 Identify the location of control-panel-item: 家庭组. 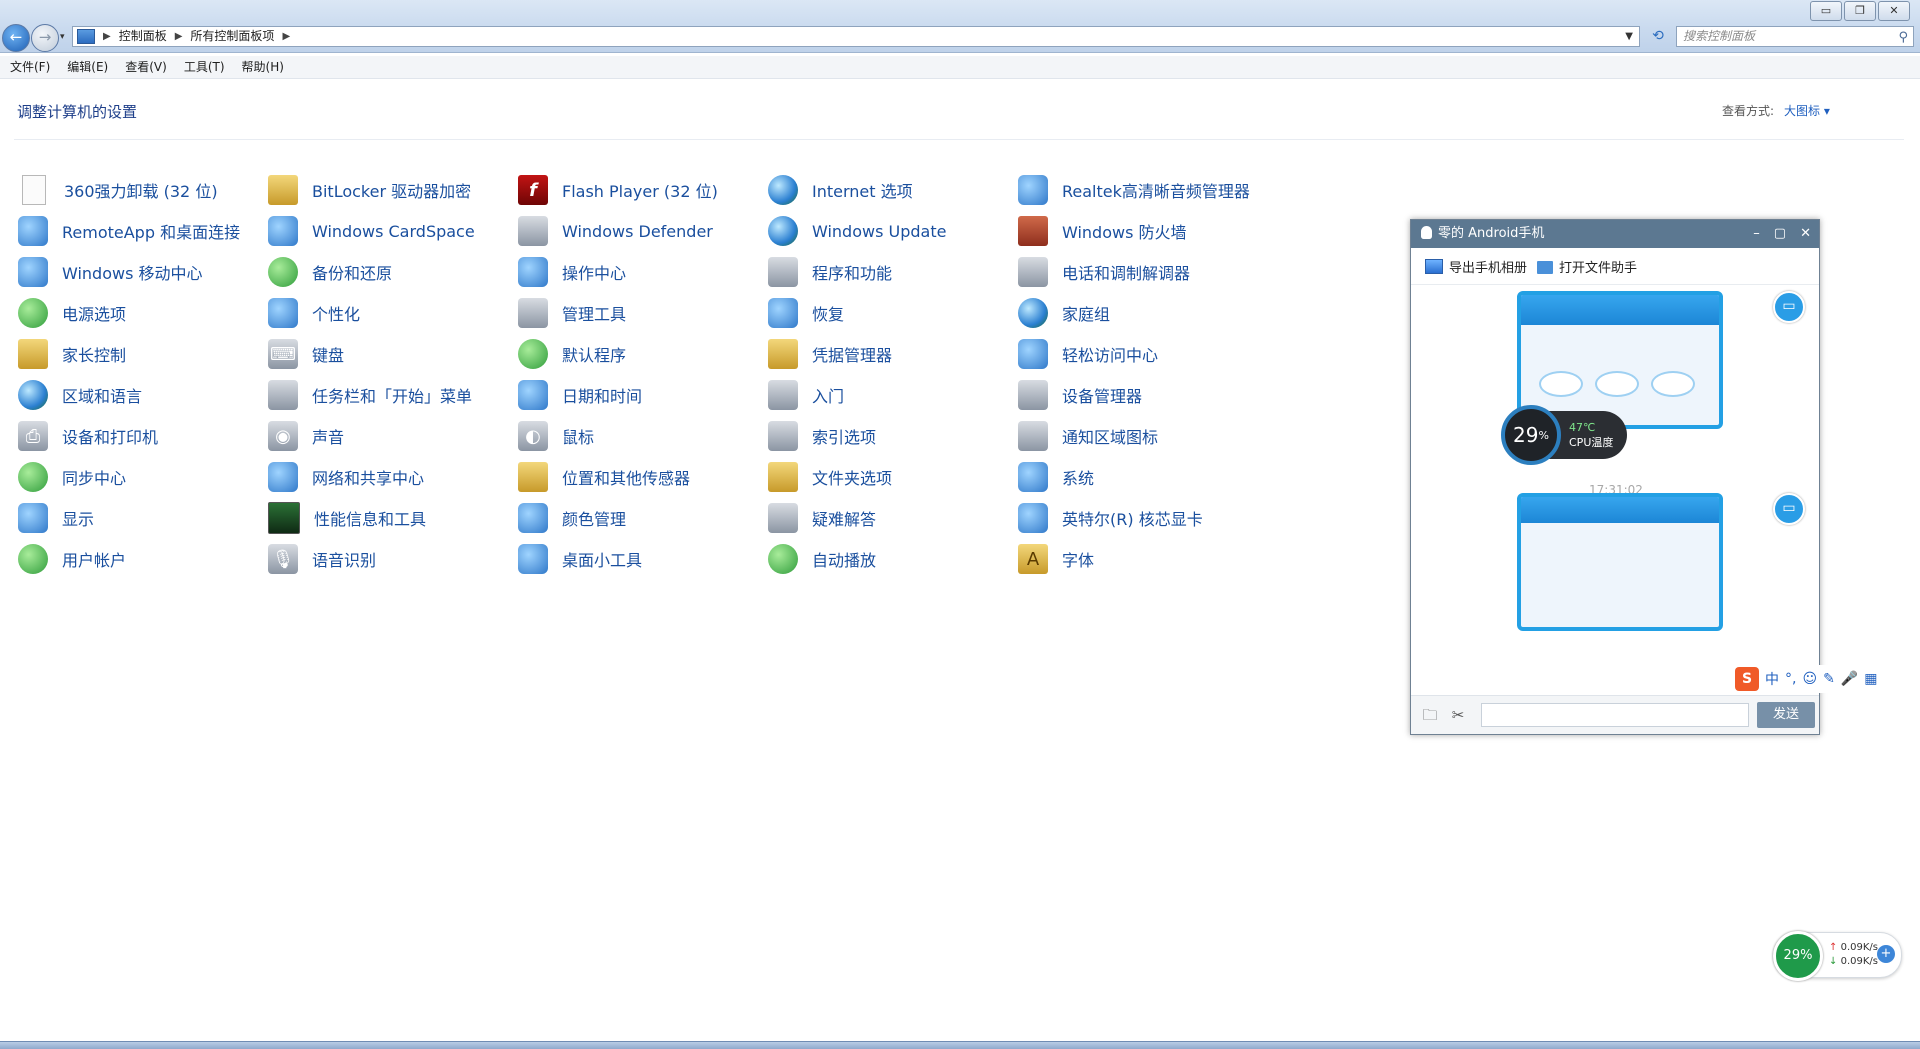
(1141, 313).